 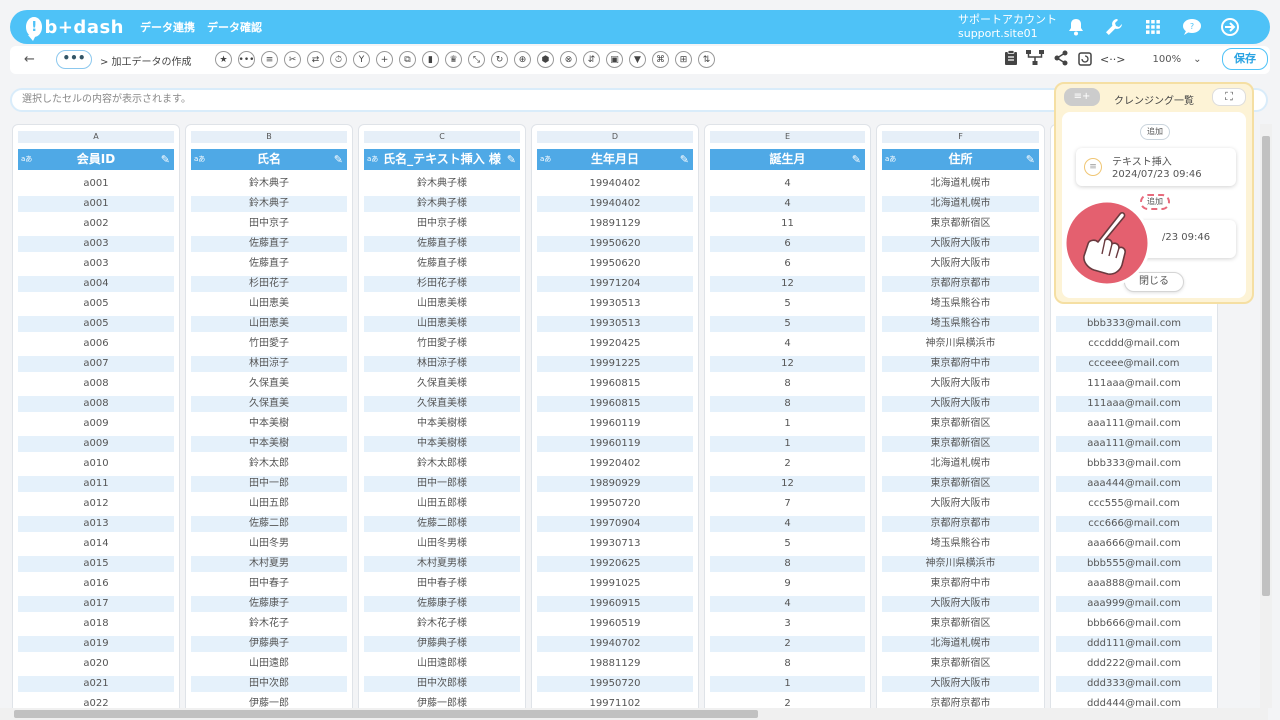 I want to click on table-cell: 11, so click(x=787, y=224).